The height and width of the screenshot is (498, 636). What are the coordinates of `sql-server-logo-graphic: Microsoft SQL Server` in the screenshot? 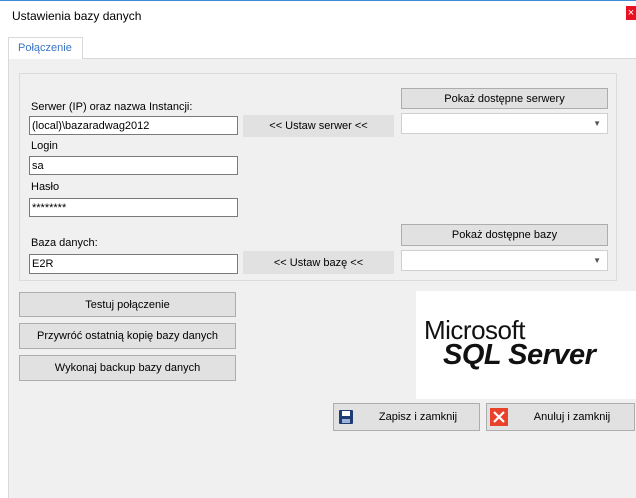 It's located at (511, 343).